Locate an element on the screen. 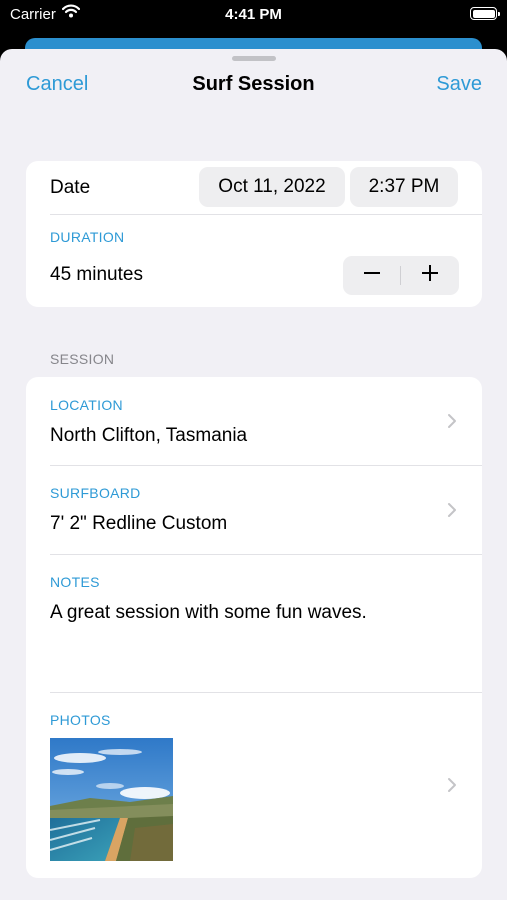  surfboard-caption: SURFBOARD is located at coordinates (95, 493).